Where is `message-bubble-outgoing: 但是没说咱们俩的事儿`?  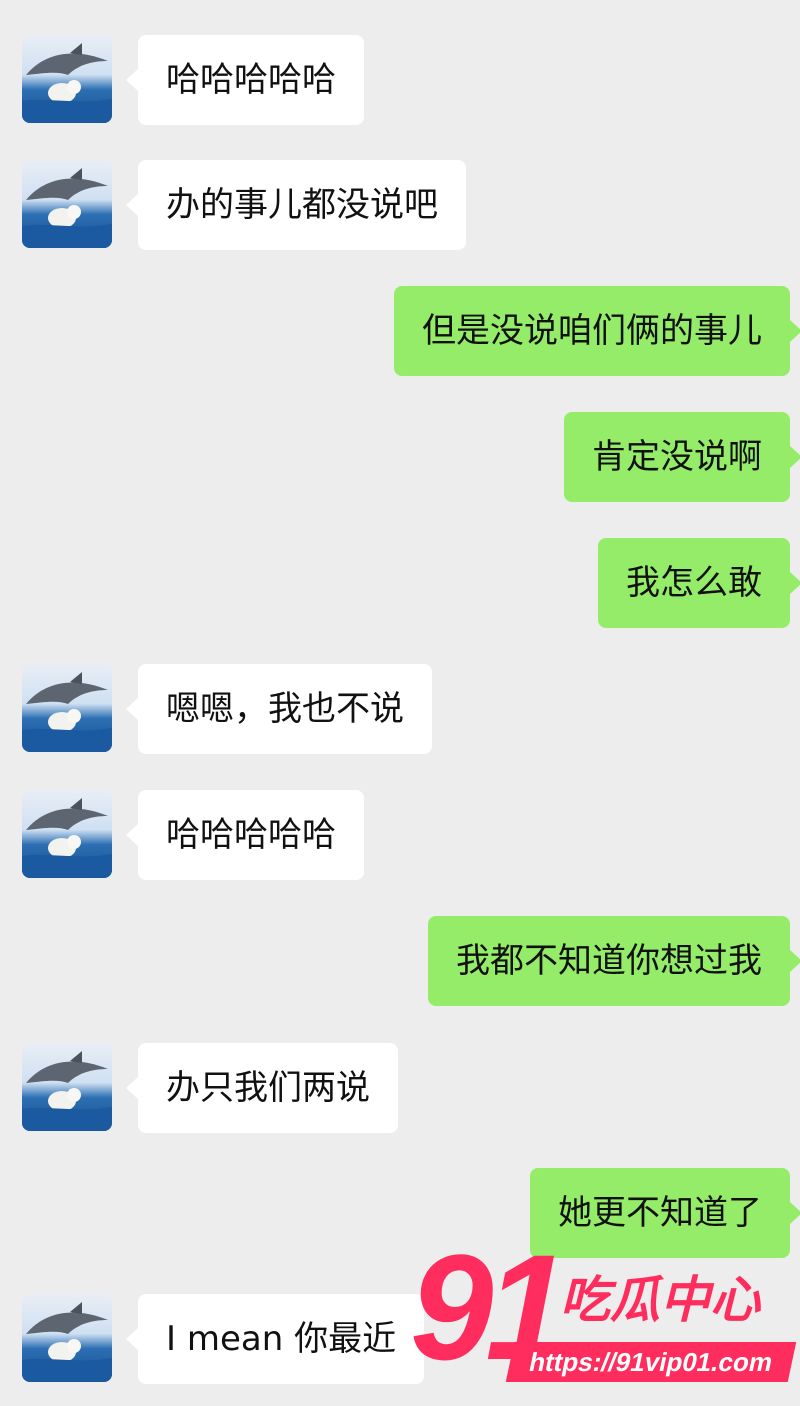 message-bubble-outgoing: 但是没说咱们俩的事儿 is located at coordinates (597, 331).